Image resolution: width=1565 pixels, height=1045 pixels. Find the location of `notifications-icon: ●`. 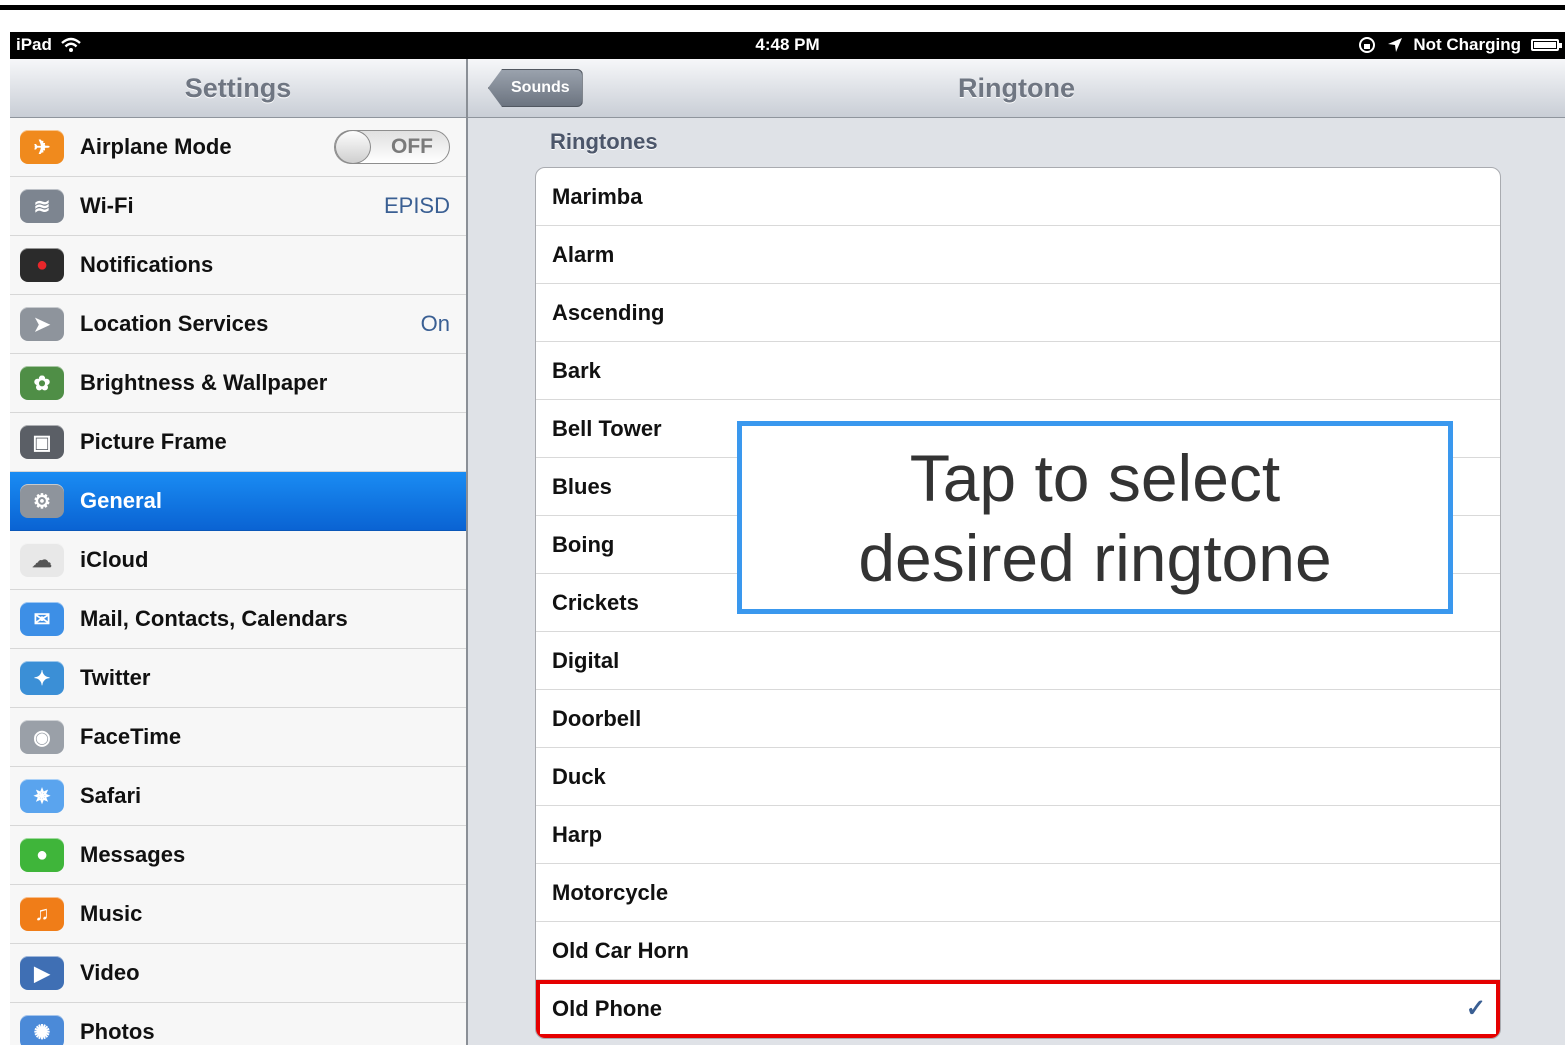

notifications-icon: ● is located at coordinates (42, 265).